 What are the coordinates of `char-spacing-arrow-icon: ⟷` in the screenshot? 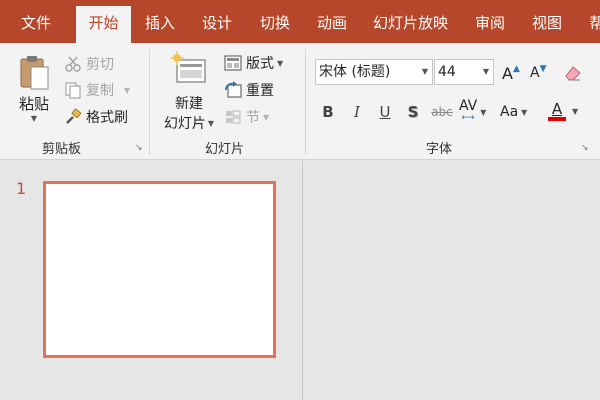 It's located at (468, 118).